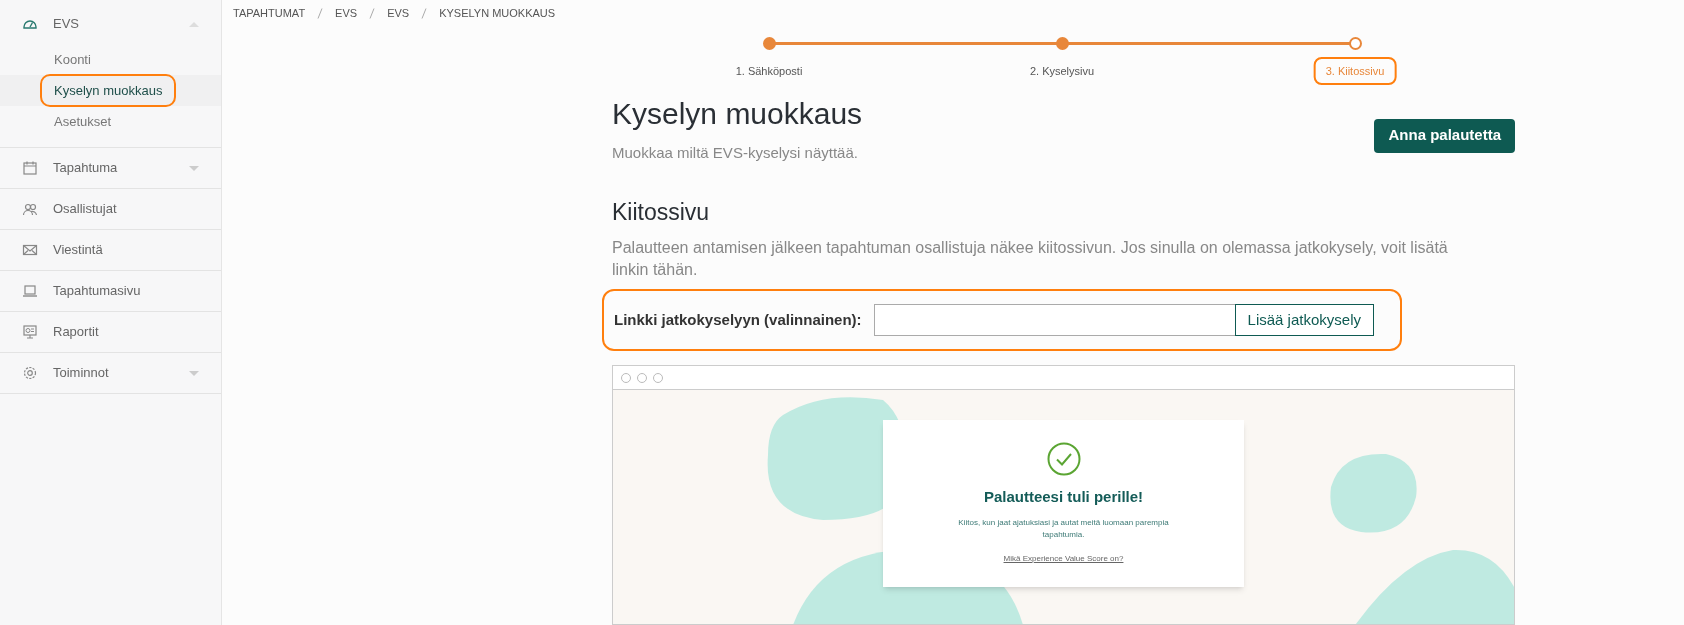 The image size is (1684, 625). Describe the element at coordinates (30, 291) in the screenshot. I see `laptop-icon` at that location.